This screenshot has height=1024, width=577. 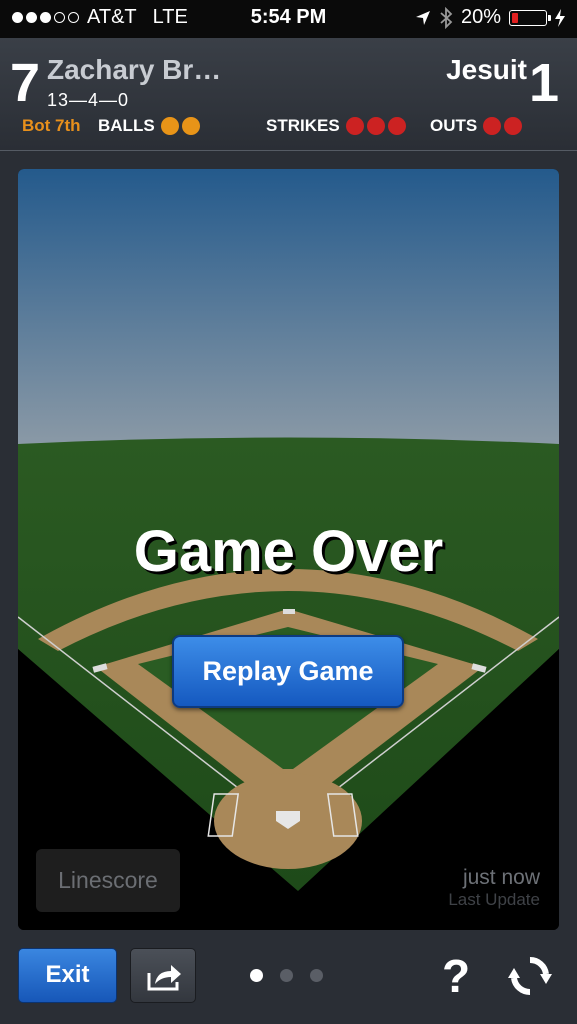 I want to click on game-over-title: Game Over, so click(x=288, y=551).